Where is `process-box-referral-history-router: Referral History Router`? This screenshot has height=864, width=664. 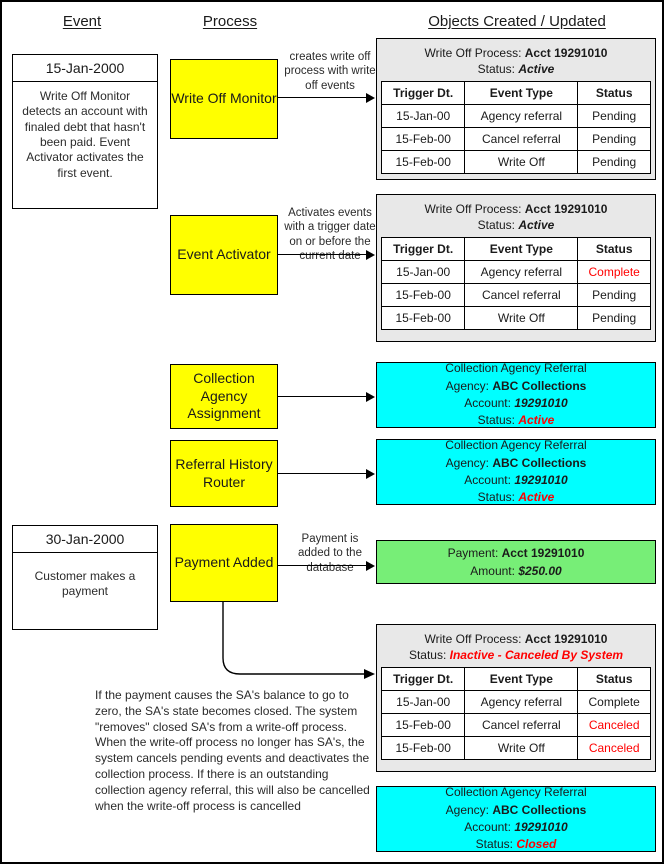
process-box-referral-history-router: Referral History Router is located at coordinates (224, 473).